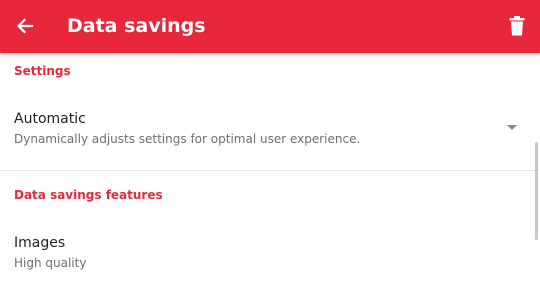 Image resolution: width=540 pixels, height=306 pixels. Describe the element at coordinates (88, 195) in the screenshot. I see `section-header-features: Data savings features` at that location.